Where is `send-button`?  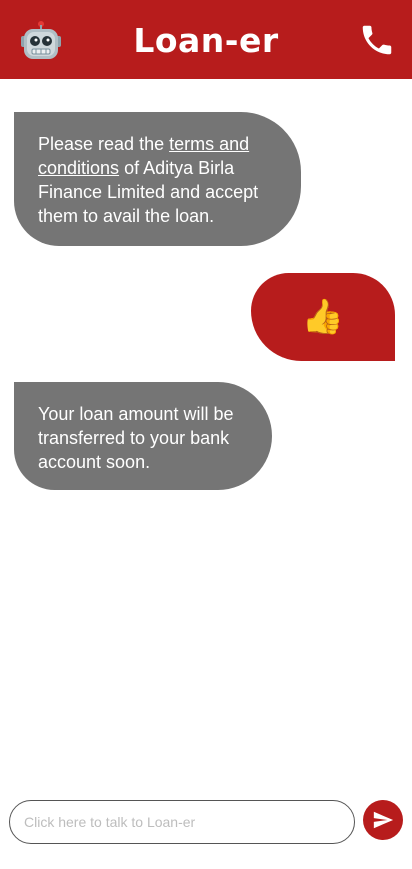 send-button is located at coordinates (383, 820).